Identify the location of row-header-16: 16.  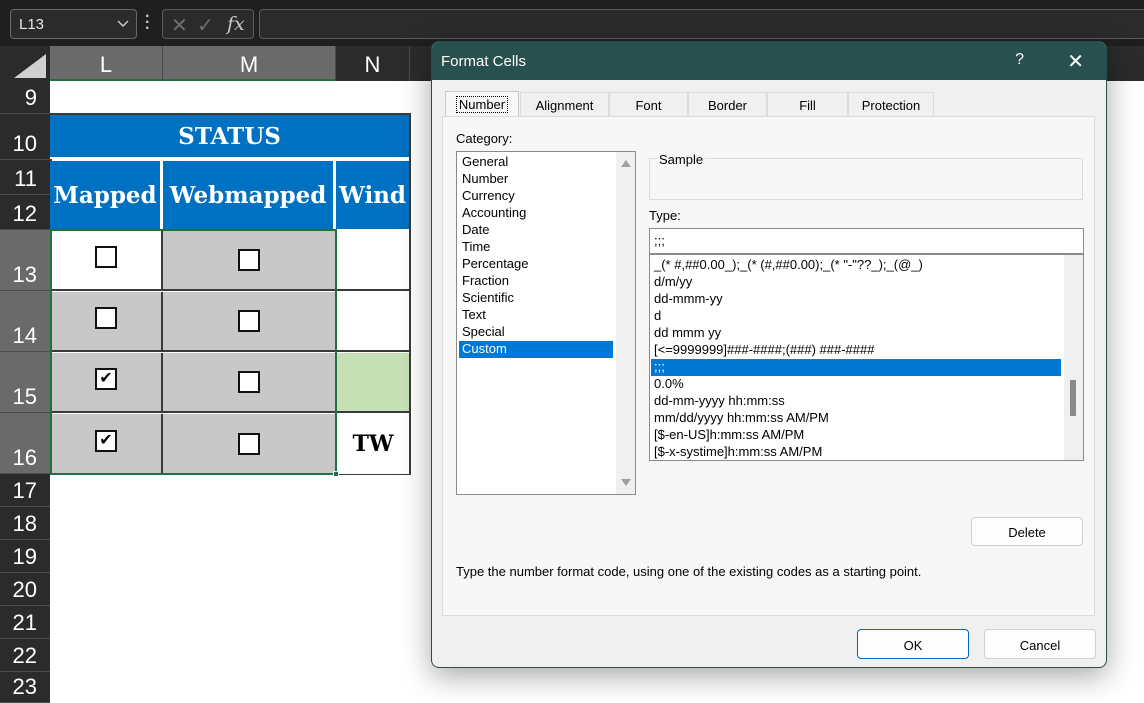
(25, 443).